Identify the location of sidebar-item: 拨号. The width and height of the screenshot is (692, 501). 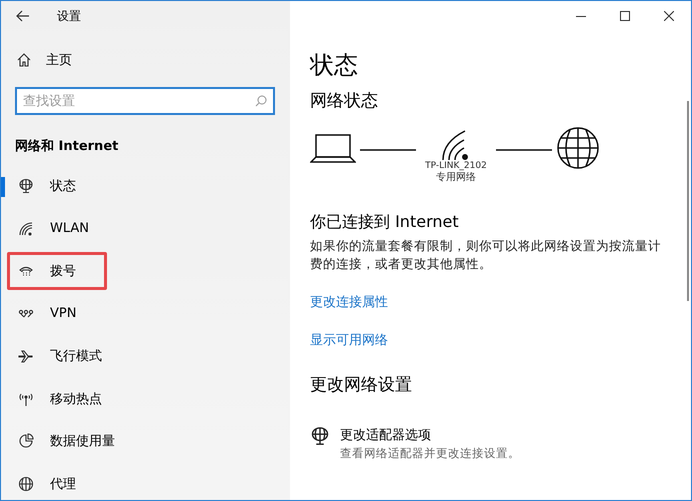
(57, 271).